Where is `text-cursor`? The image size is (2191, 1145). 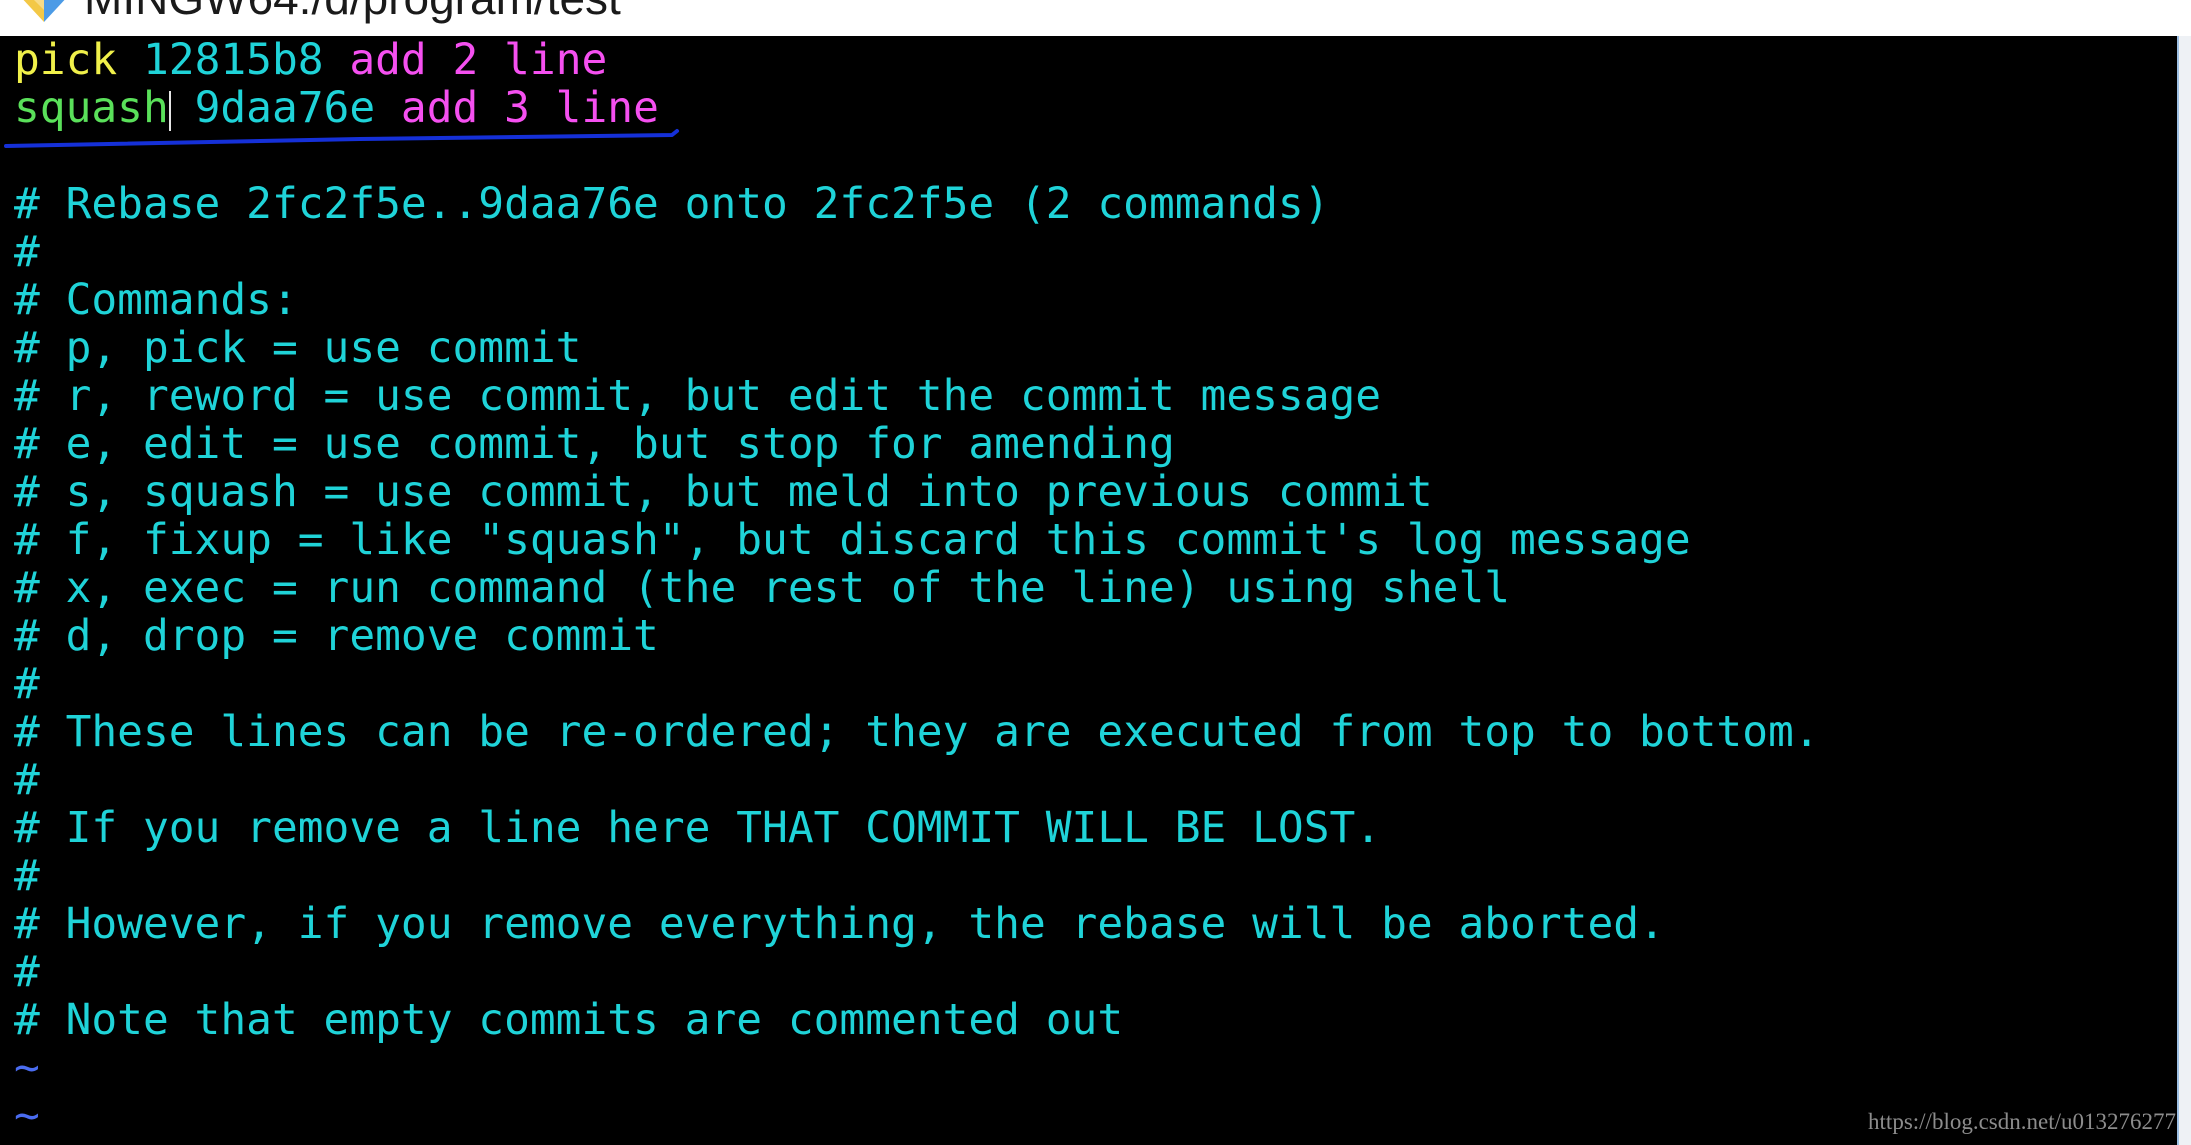 text-cursor is located at coordinates (169, 110).